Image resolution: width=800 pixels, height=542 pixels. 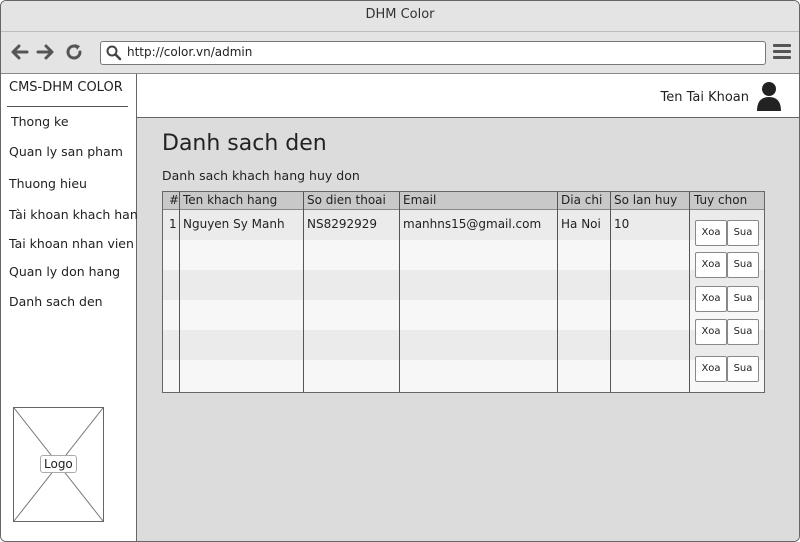 What do you see at coordinates (40, 121) in the screenshot?
I see `nav-item-thong-ke: Thong ke` at bounding box center [40, 121].